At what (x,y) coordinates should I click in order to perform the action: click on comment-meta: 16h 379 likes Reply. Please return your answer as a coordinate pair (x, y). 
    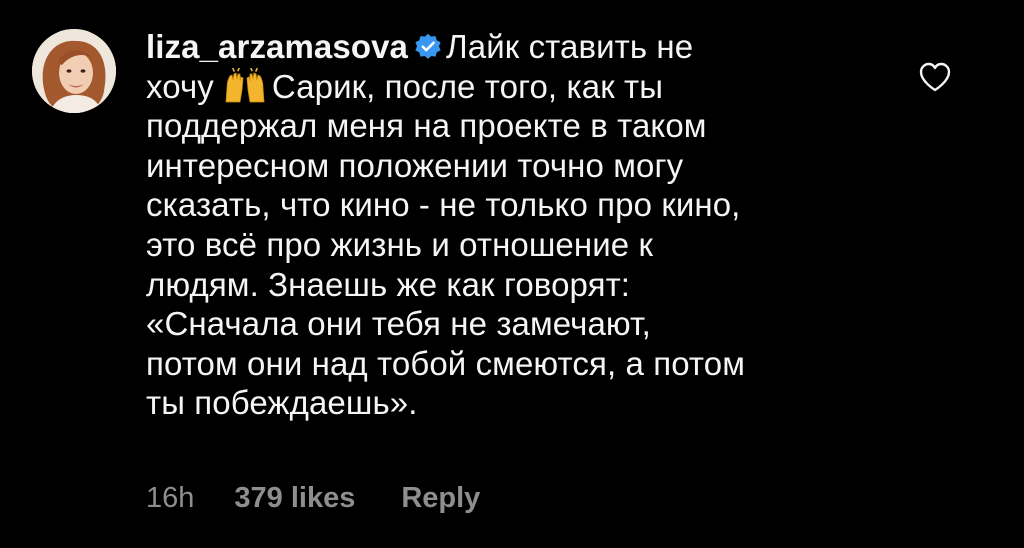
    Looking at the image, I should click on (313, 498).